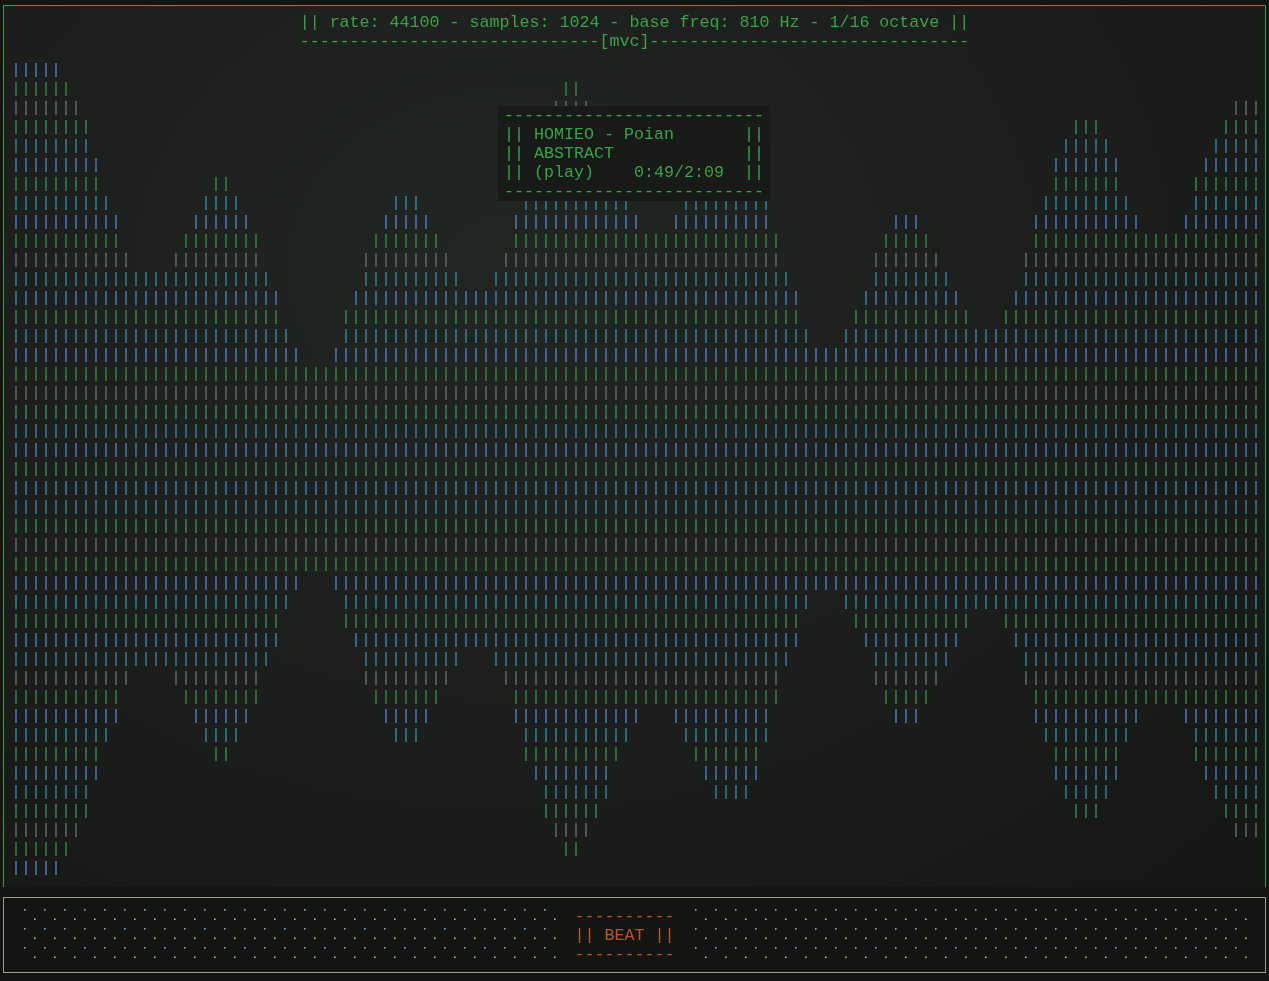 The image size is (1269, 981). I want to click on beat-indicator: || BEAT ||, so click(624, 935).